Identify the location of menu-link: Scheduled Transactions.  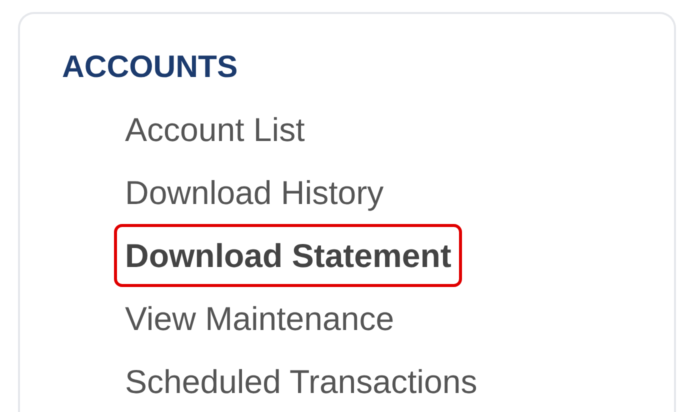
(301, 381).